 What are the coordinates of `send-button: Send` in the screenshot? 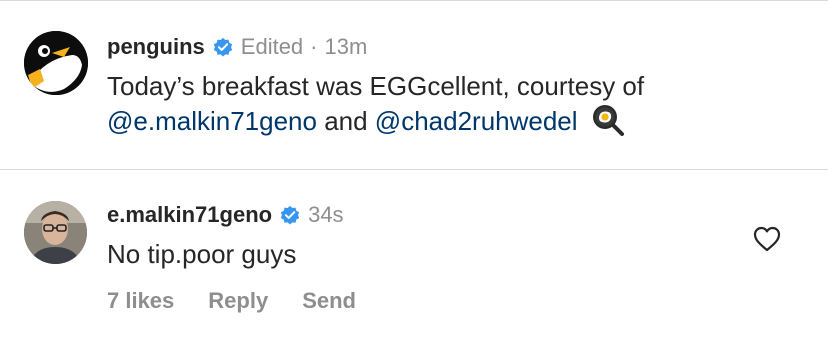 It's located at (329, 301).